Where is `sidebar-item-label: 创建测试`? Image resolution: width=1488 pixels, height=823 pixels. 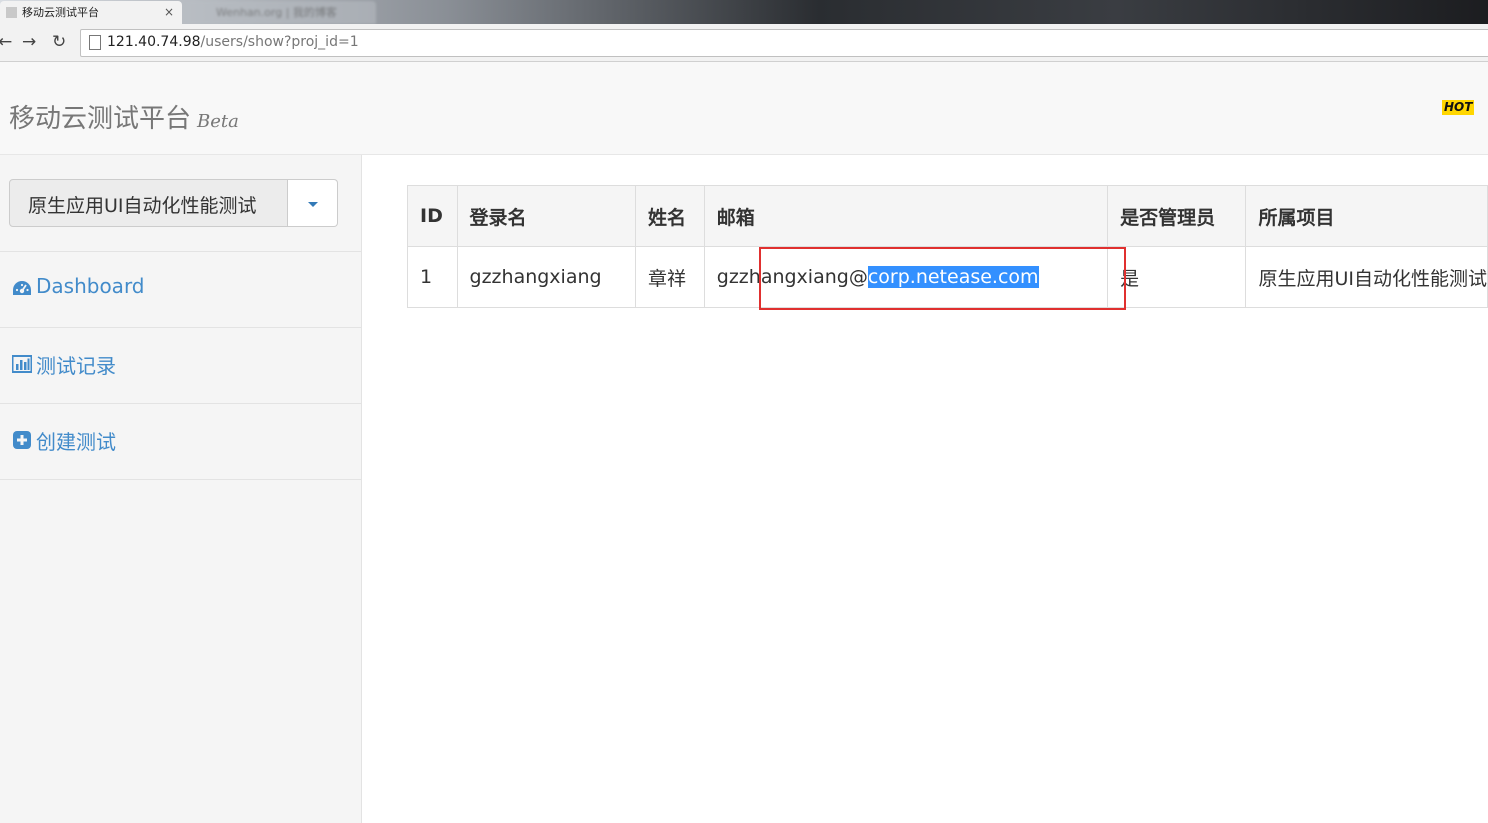 sidebar-item-label: 创建测试 is located at coordinates (76, 442).